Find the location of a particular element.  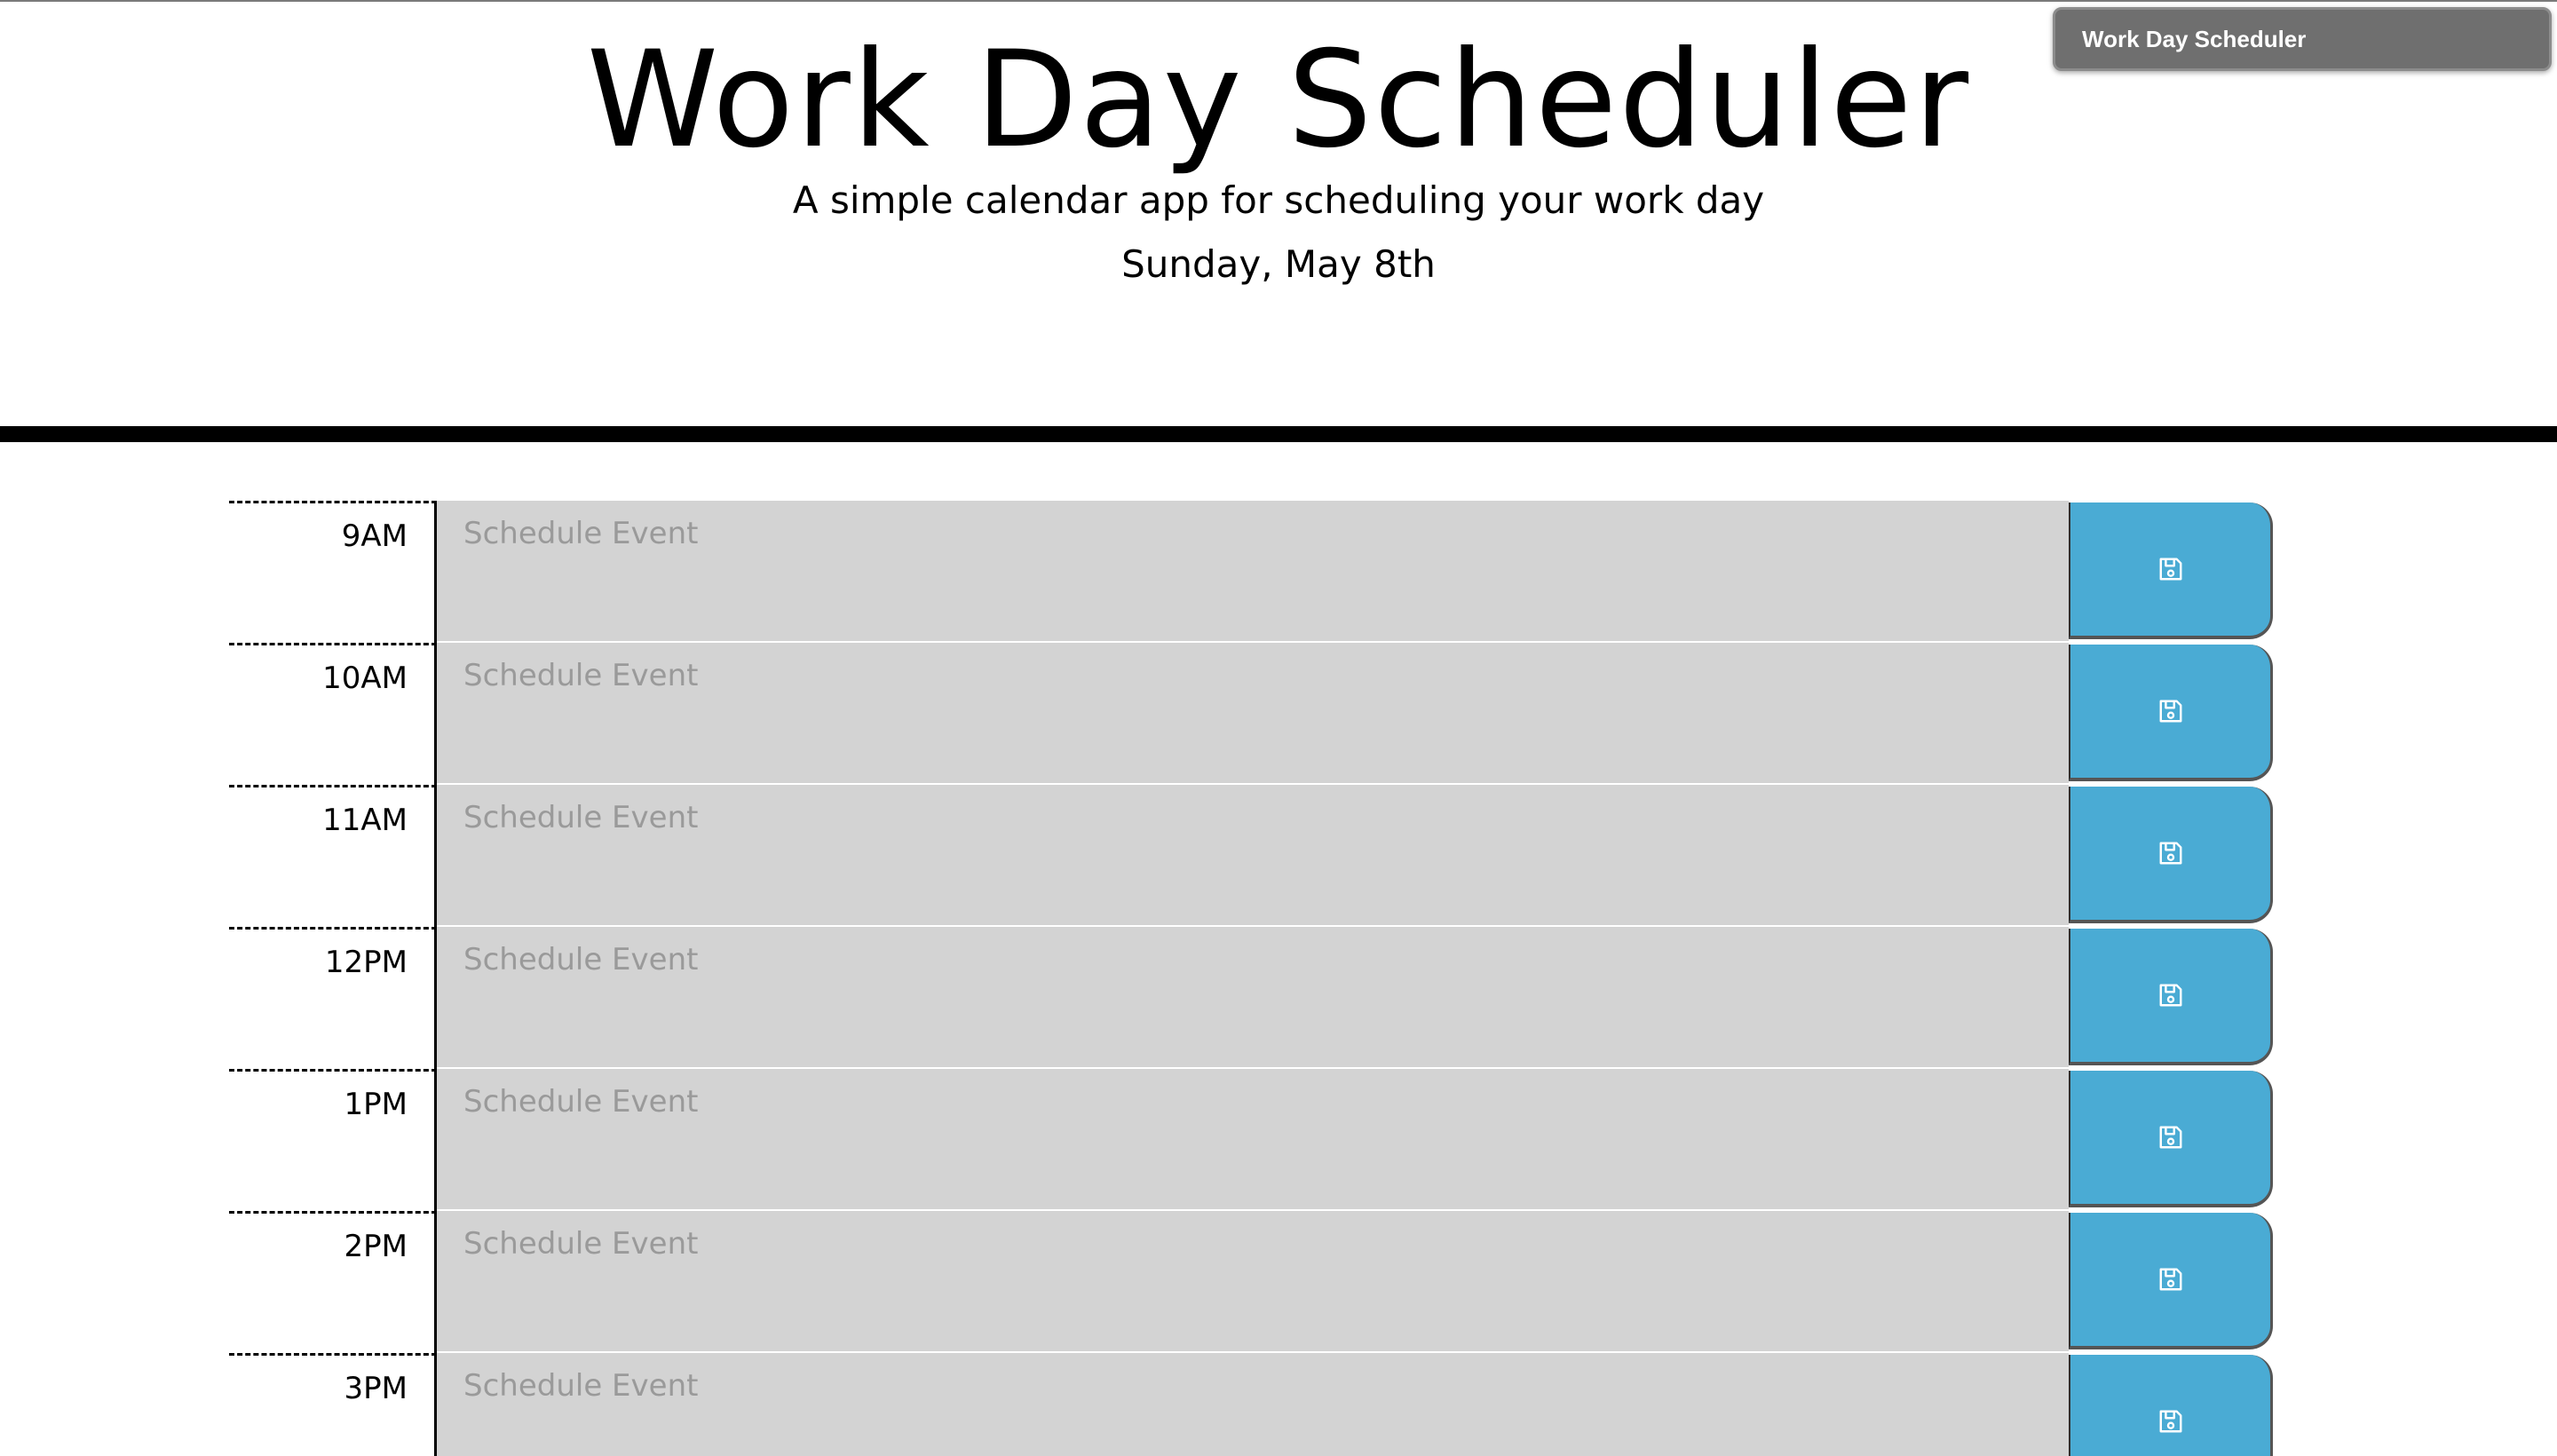

time-block-10am: 10AM is located at coordinates (1251, 714).